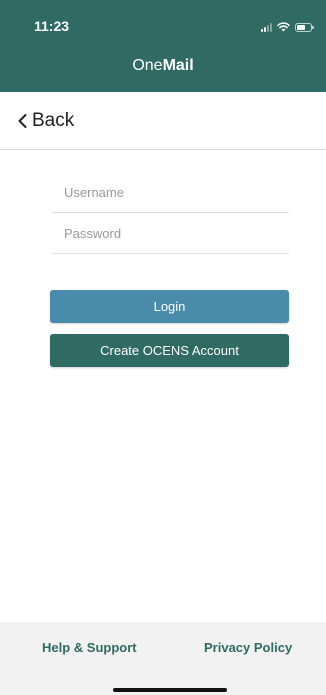 The height and width of the screenshot is (695, 326). I want to click on status-bar: 11:23, so click(163, 25).